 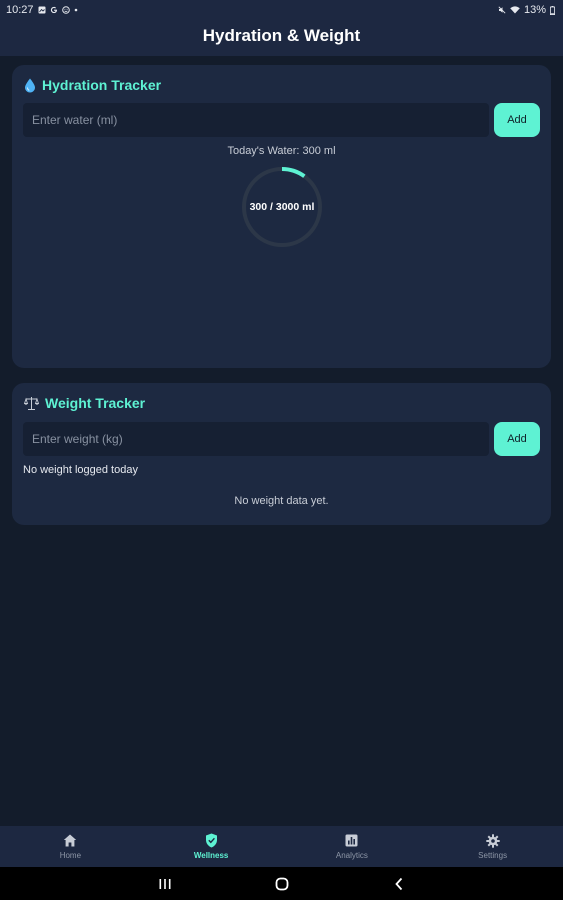 What do you see at coordinates (95, 403) in the screenshot?
I see `weight-title: Weight Tracker` at bounding box center [95, 403].